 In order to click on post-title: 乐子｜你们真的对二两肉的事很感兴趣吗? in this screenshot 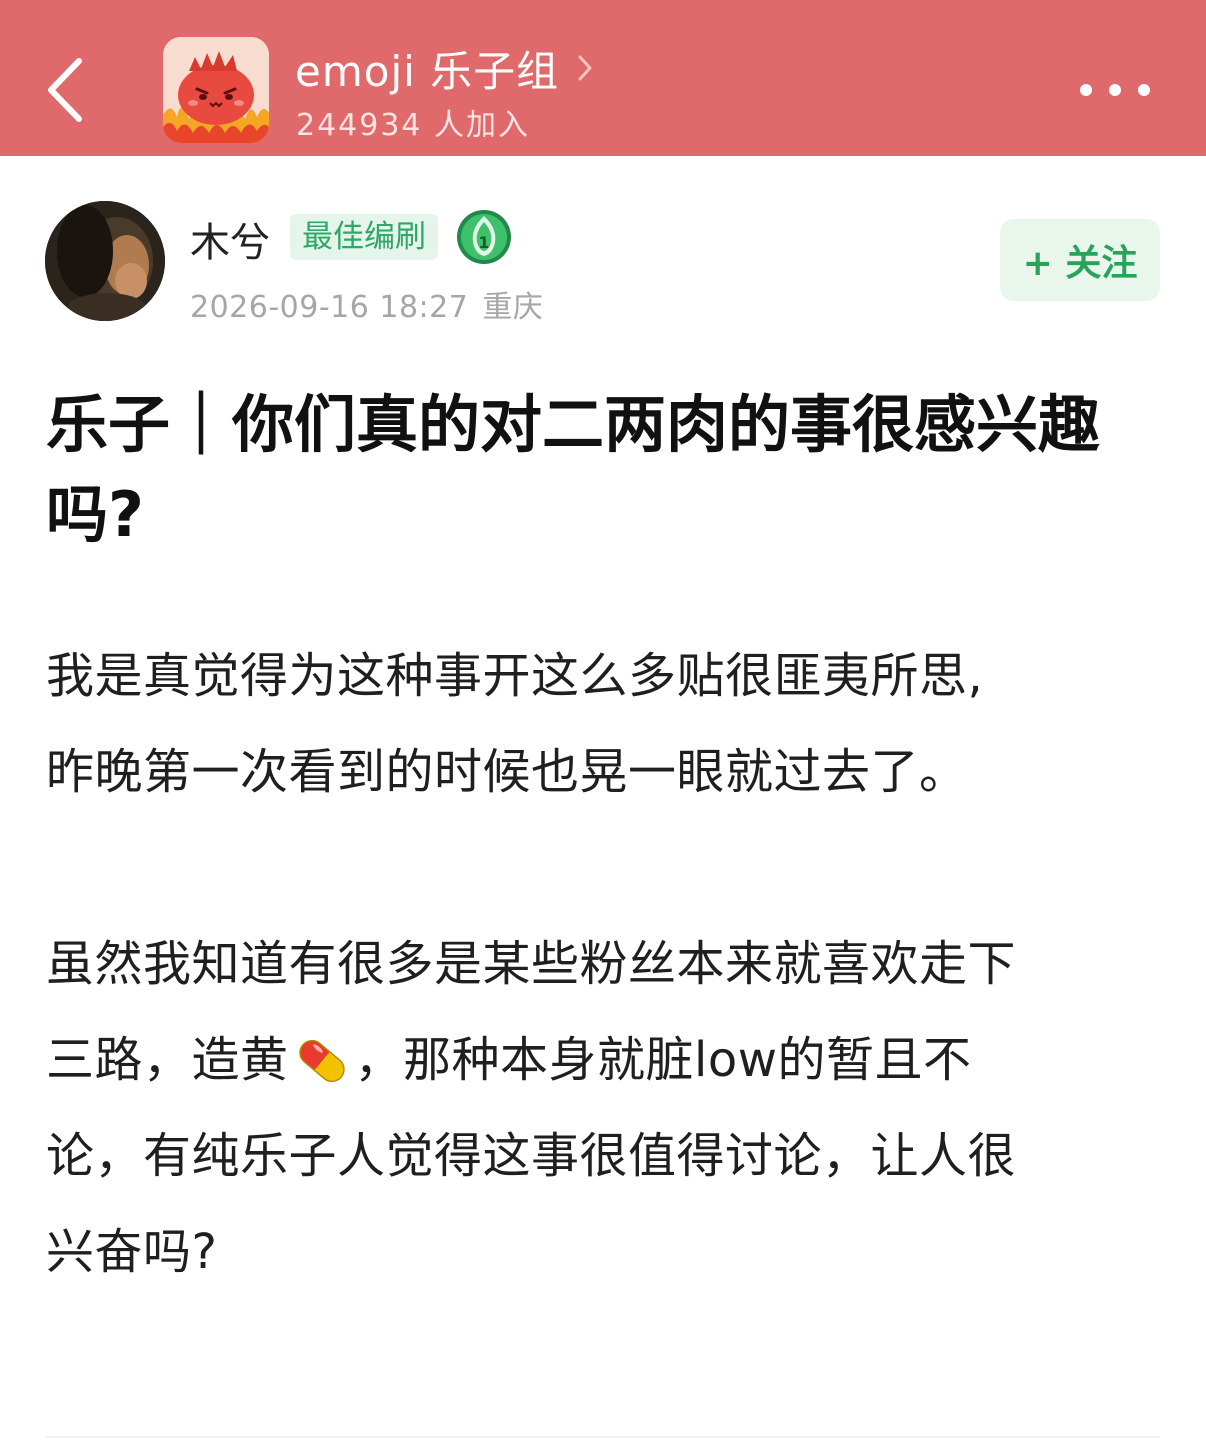, I will do `click(573, 469)`.